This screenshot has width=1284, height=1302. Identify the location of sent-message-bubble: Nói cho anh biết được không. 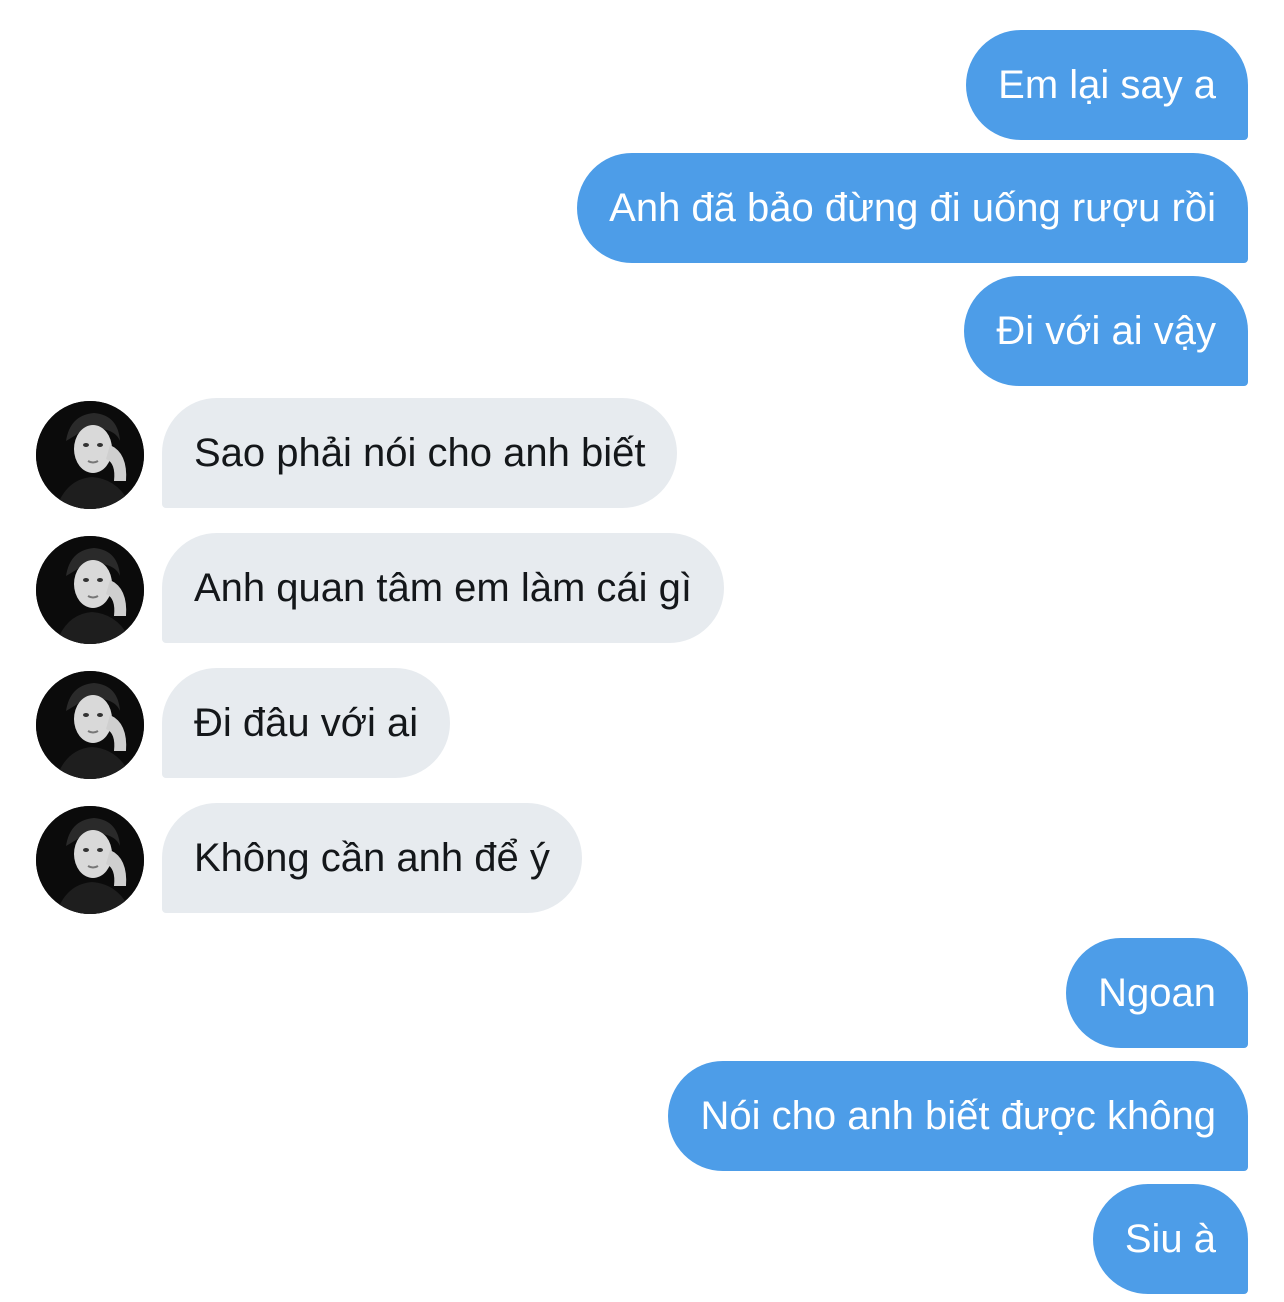
(958, 1116).